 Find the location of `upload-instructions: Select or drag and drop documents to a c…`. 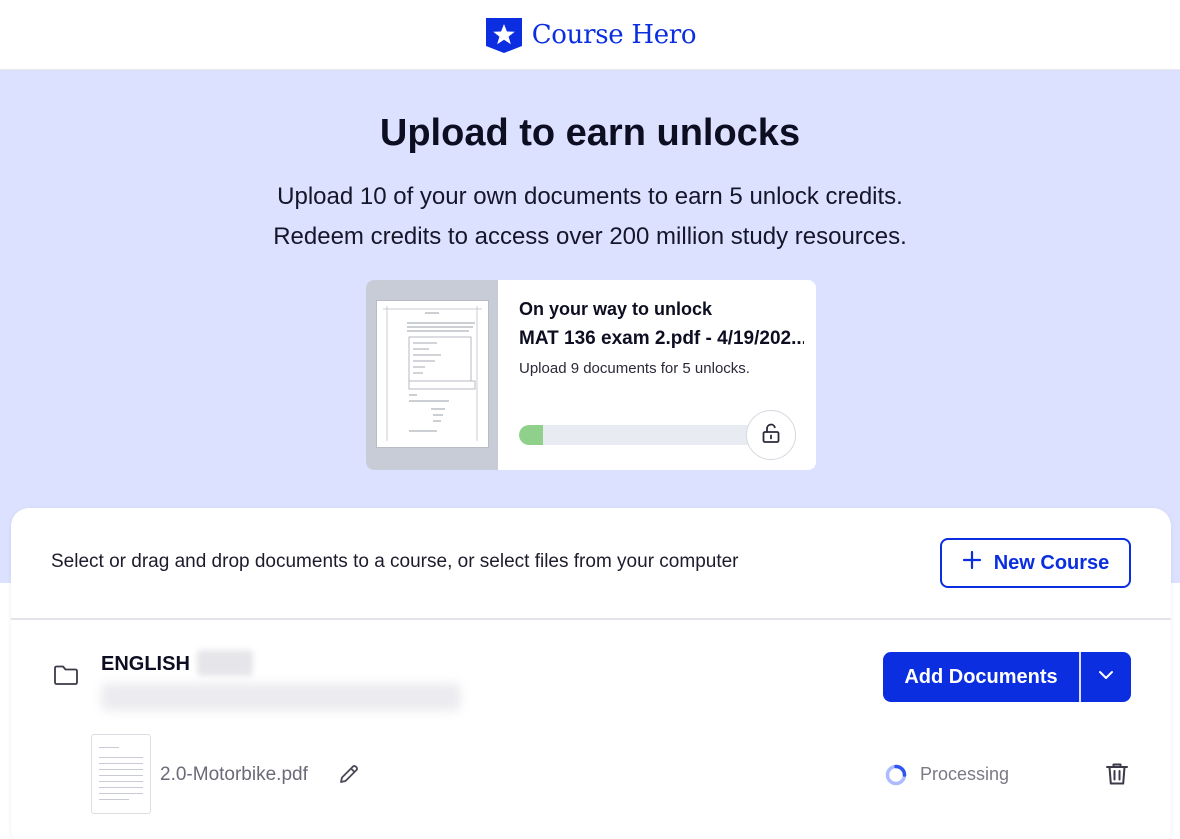

upload-instructions: Select or drag and drop documents to a c… is located at coordinates (395, 561).